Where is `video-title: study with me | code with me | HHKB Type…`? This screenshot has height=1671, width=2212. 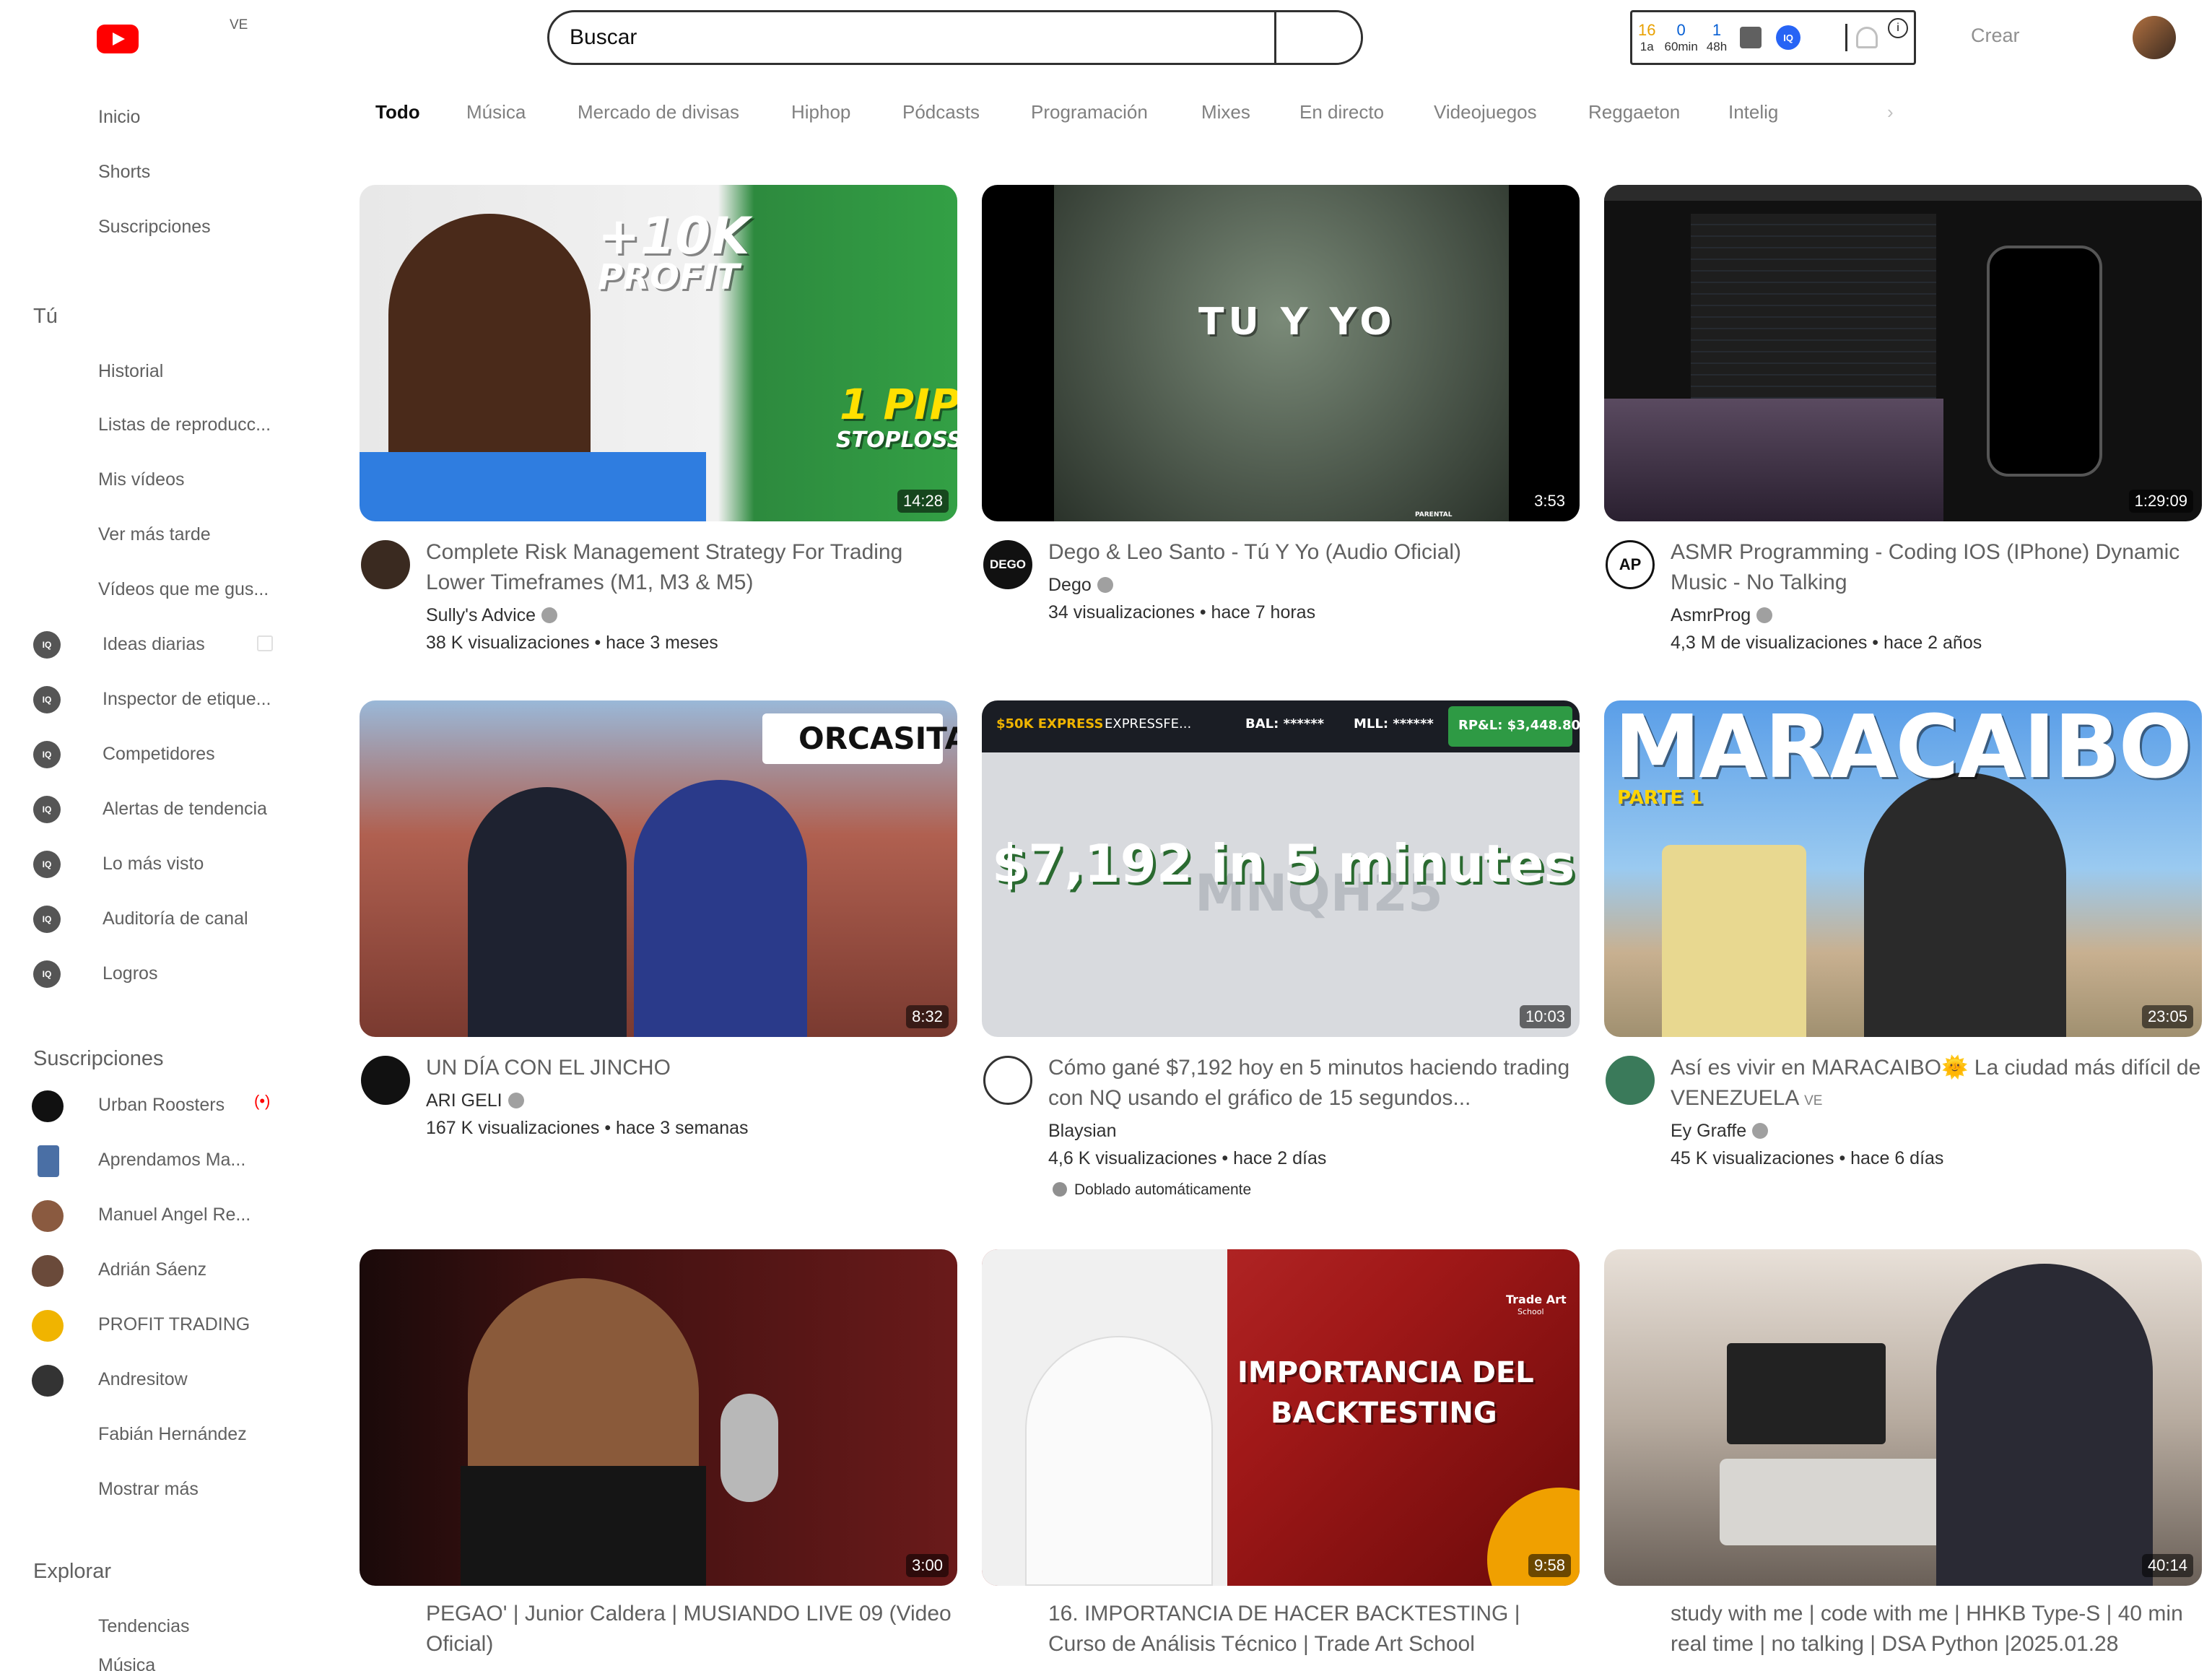
video-title: study with me | code with me | HHKB Type… is located at coordinates (1938, 1629).